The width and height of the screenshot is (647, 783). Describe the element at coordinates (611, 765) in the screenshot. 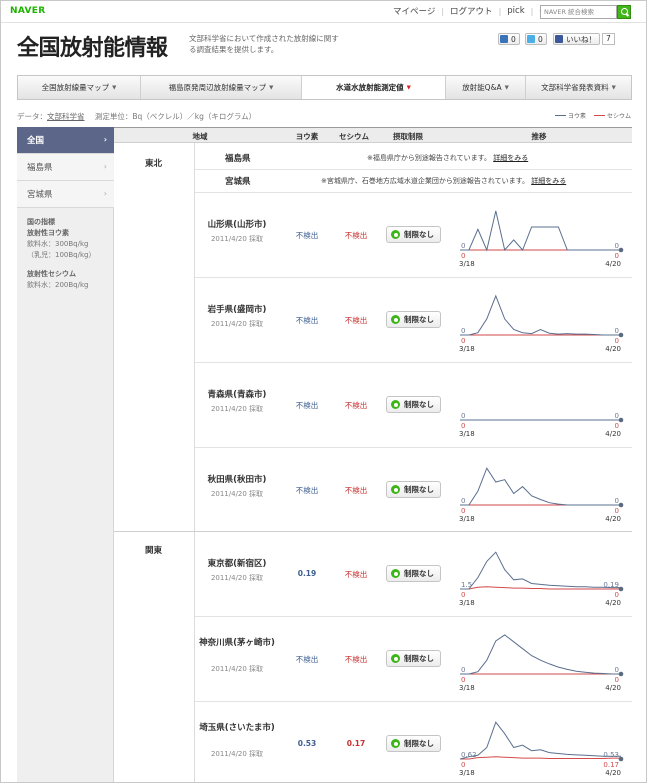

I see `cesium-end-label: 0.17` at that location.